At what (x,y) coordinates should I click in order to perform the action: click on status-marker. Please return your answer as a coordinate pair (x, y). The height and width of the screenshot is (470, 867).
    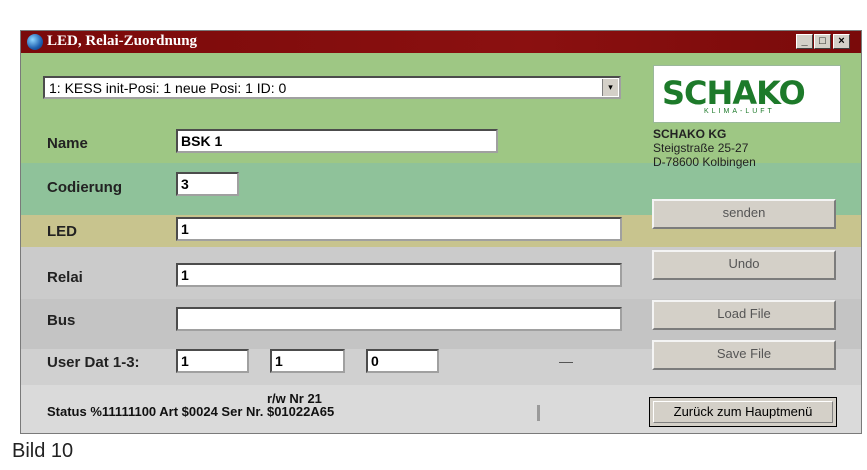
    Looking at the image, I should click on (538, 413).